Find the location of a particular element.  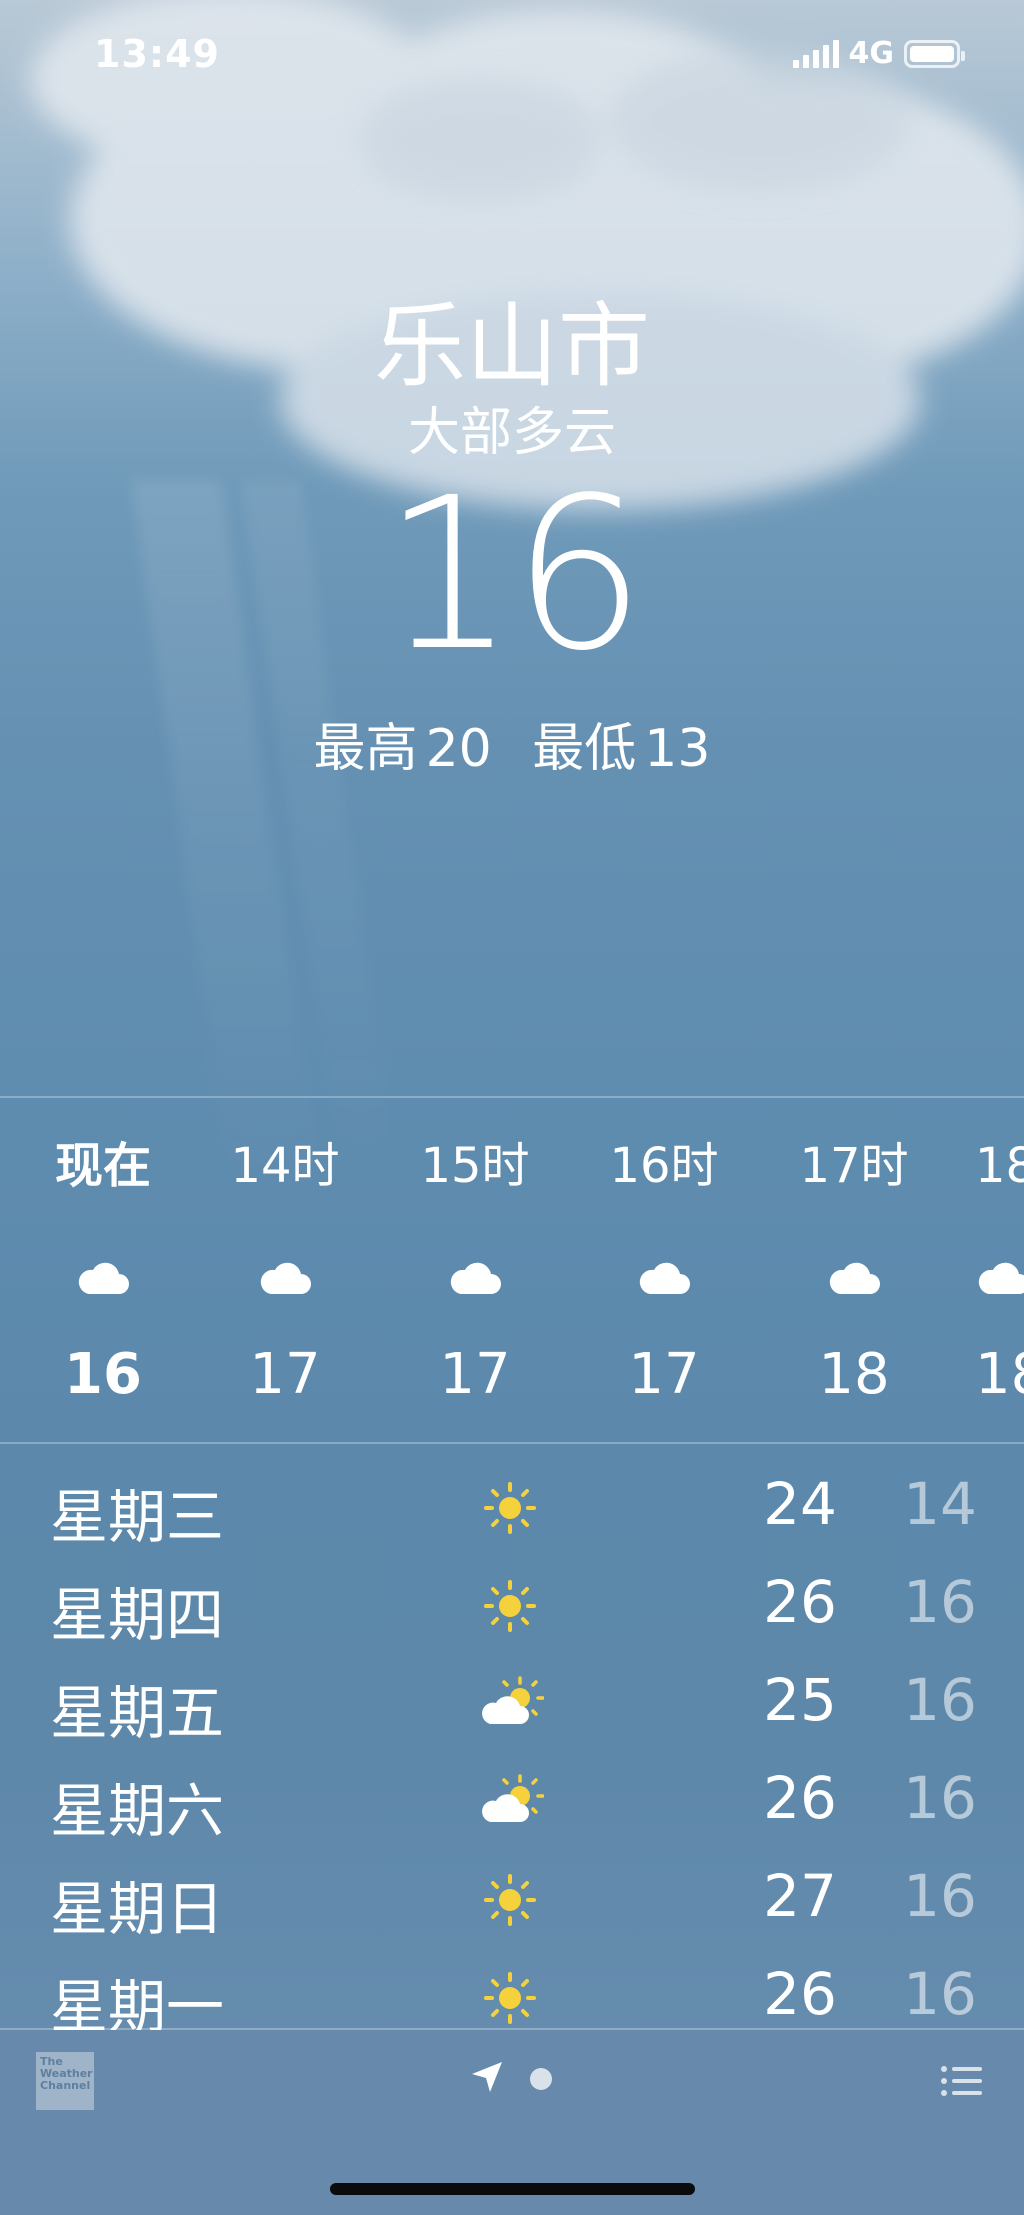

list-icon is located at coordinates (962, 2081).